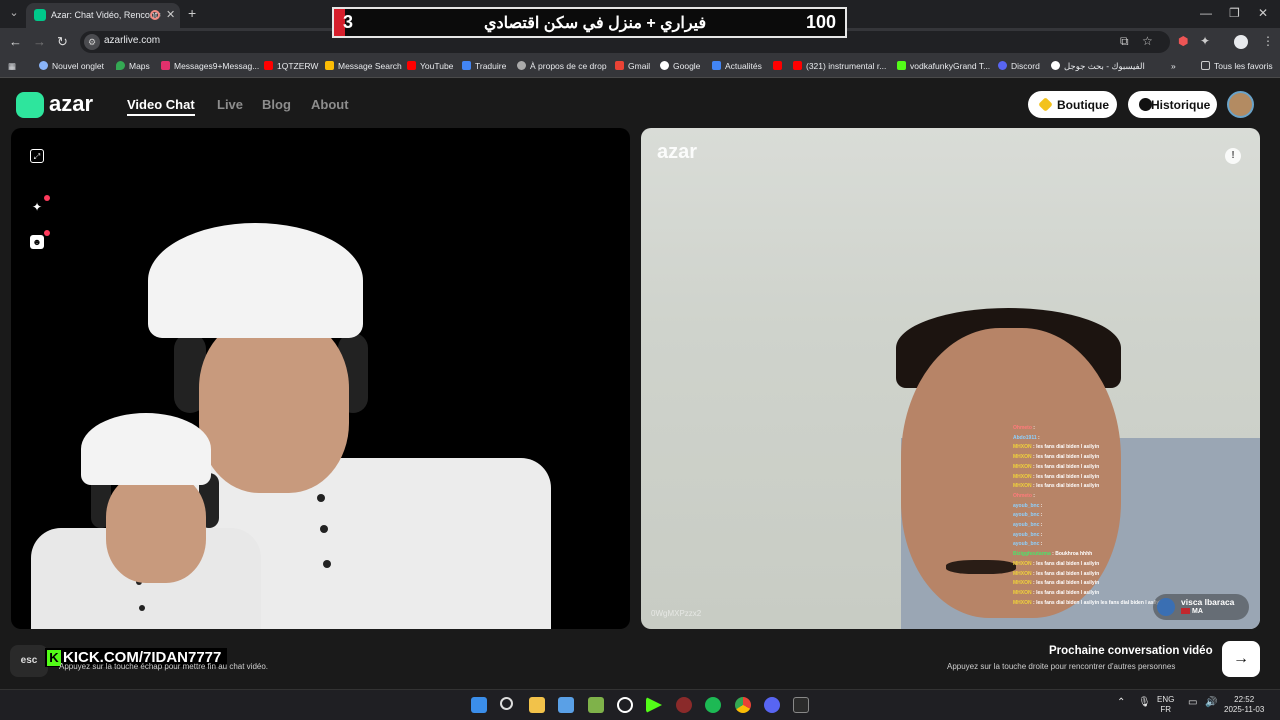 The image size is (1280, 720). I want to click on forward-icon: →, so click(39, 41).